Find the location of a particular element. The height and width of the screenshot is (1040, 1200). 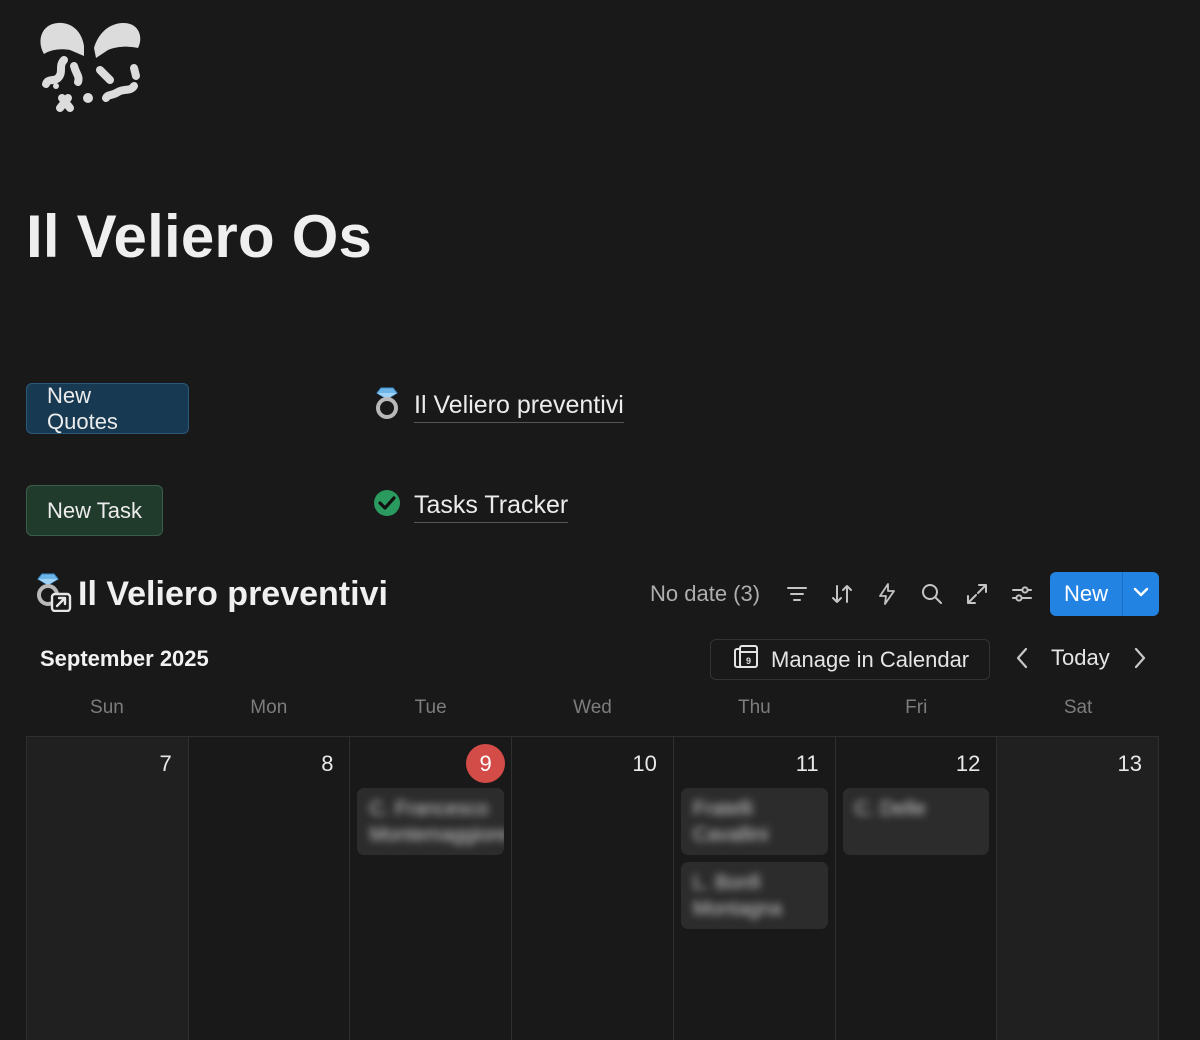

new-quotes-button: New Quotes is located at coordinates (107, 408).